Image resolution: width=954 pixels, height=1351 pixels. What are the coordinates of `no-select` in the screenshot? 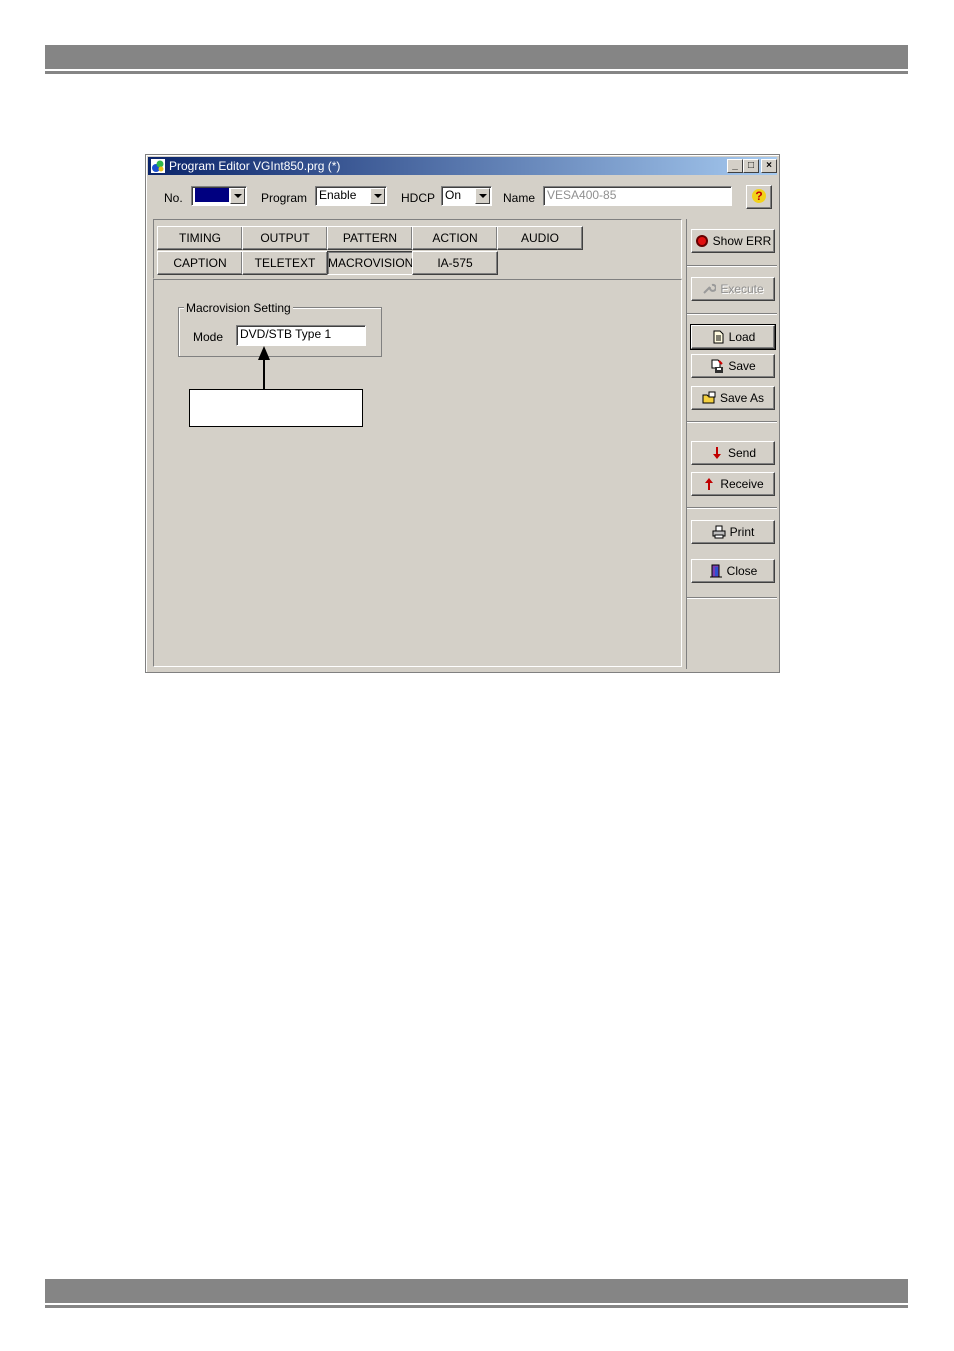 It's located at (219, 196).